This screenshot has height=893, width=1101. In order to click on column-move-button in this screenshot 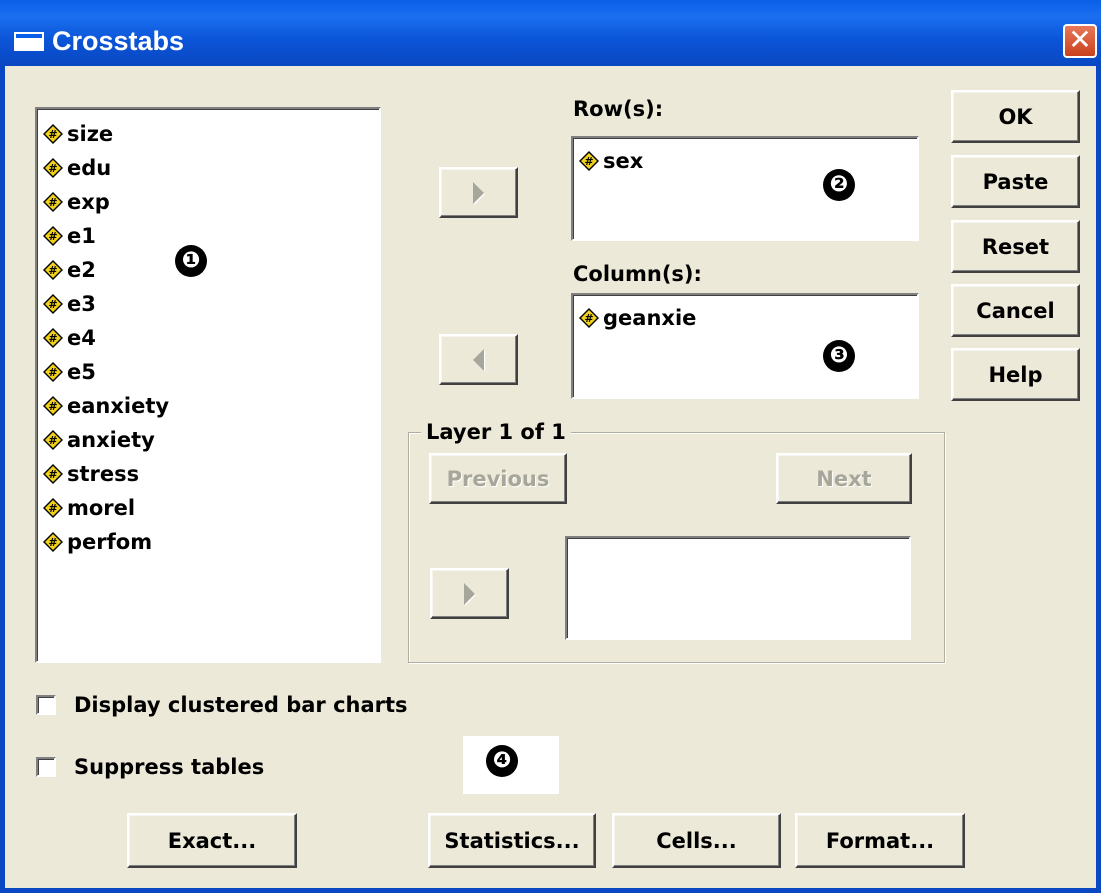, I will do `click(478, 359)`.